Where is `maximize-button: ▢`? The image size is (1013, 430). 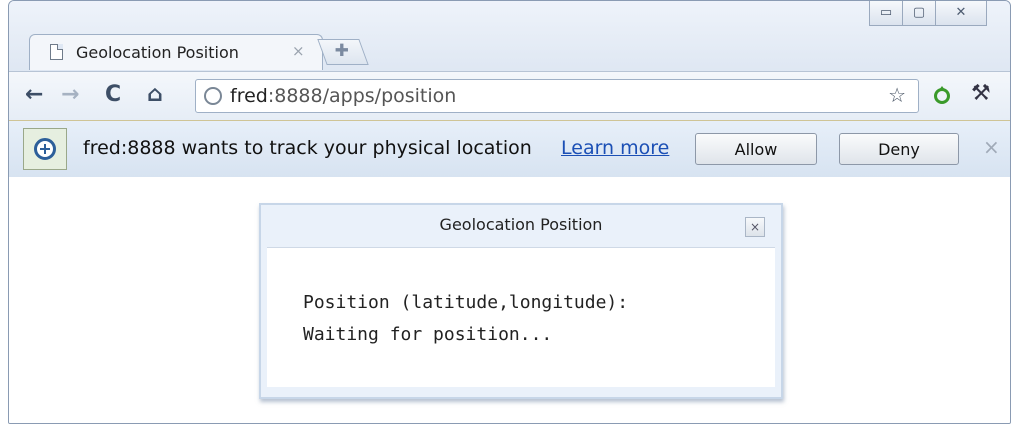 maximize-button: ▢ is located at coordinates (919, 13).